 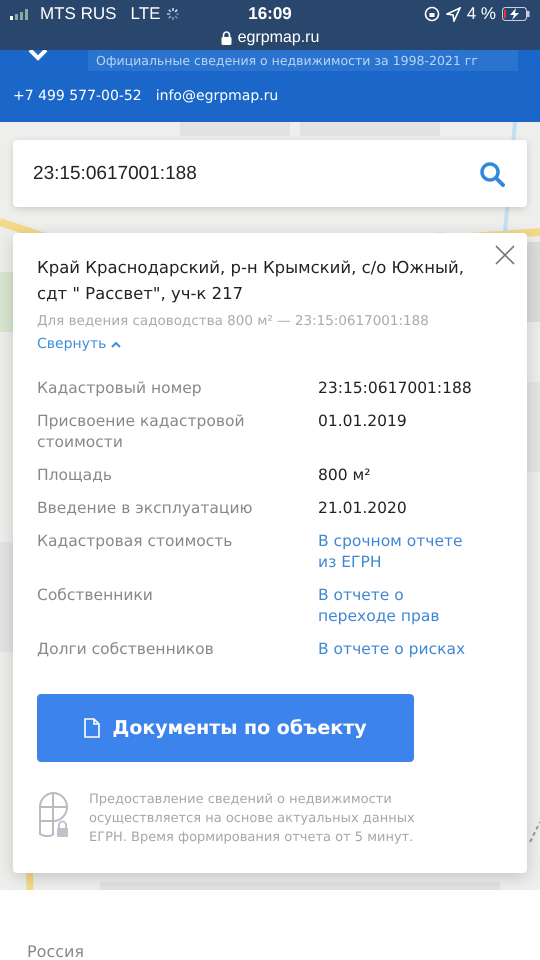 I want to click on search-icon, so click(x=492, y=173).